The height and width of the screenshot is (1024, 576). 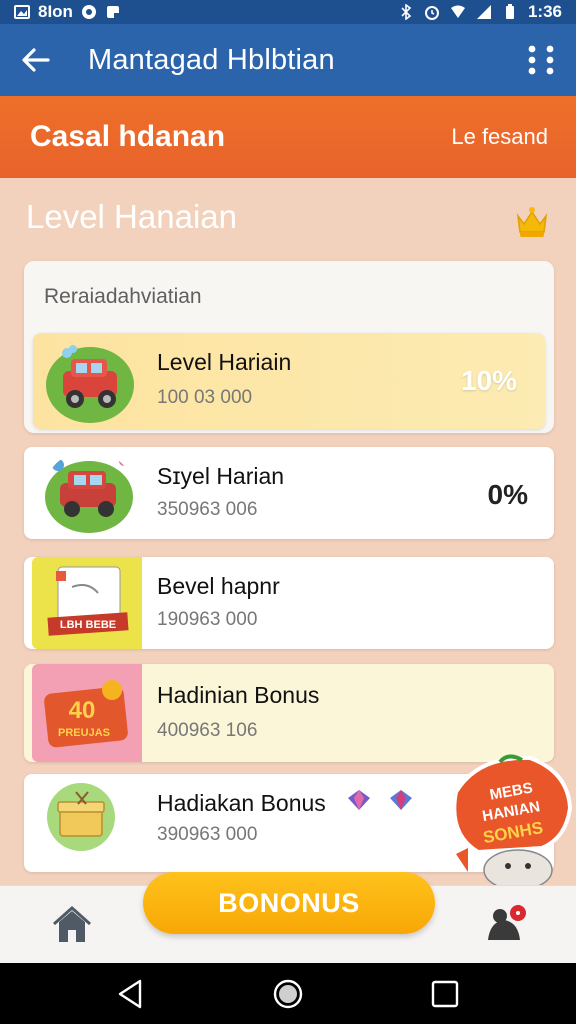 What do you see at coordinates (88, 12) in the screenshot?
I see `spotify-icon` at bounding box center [88, 12].